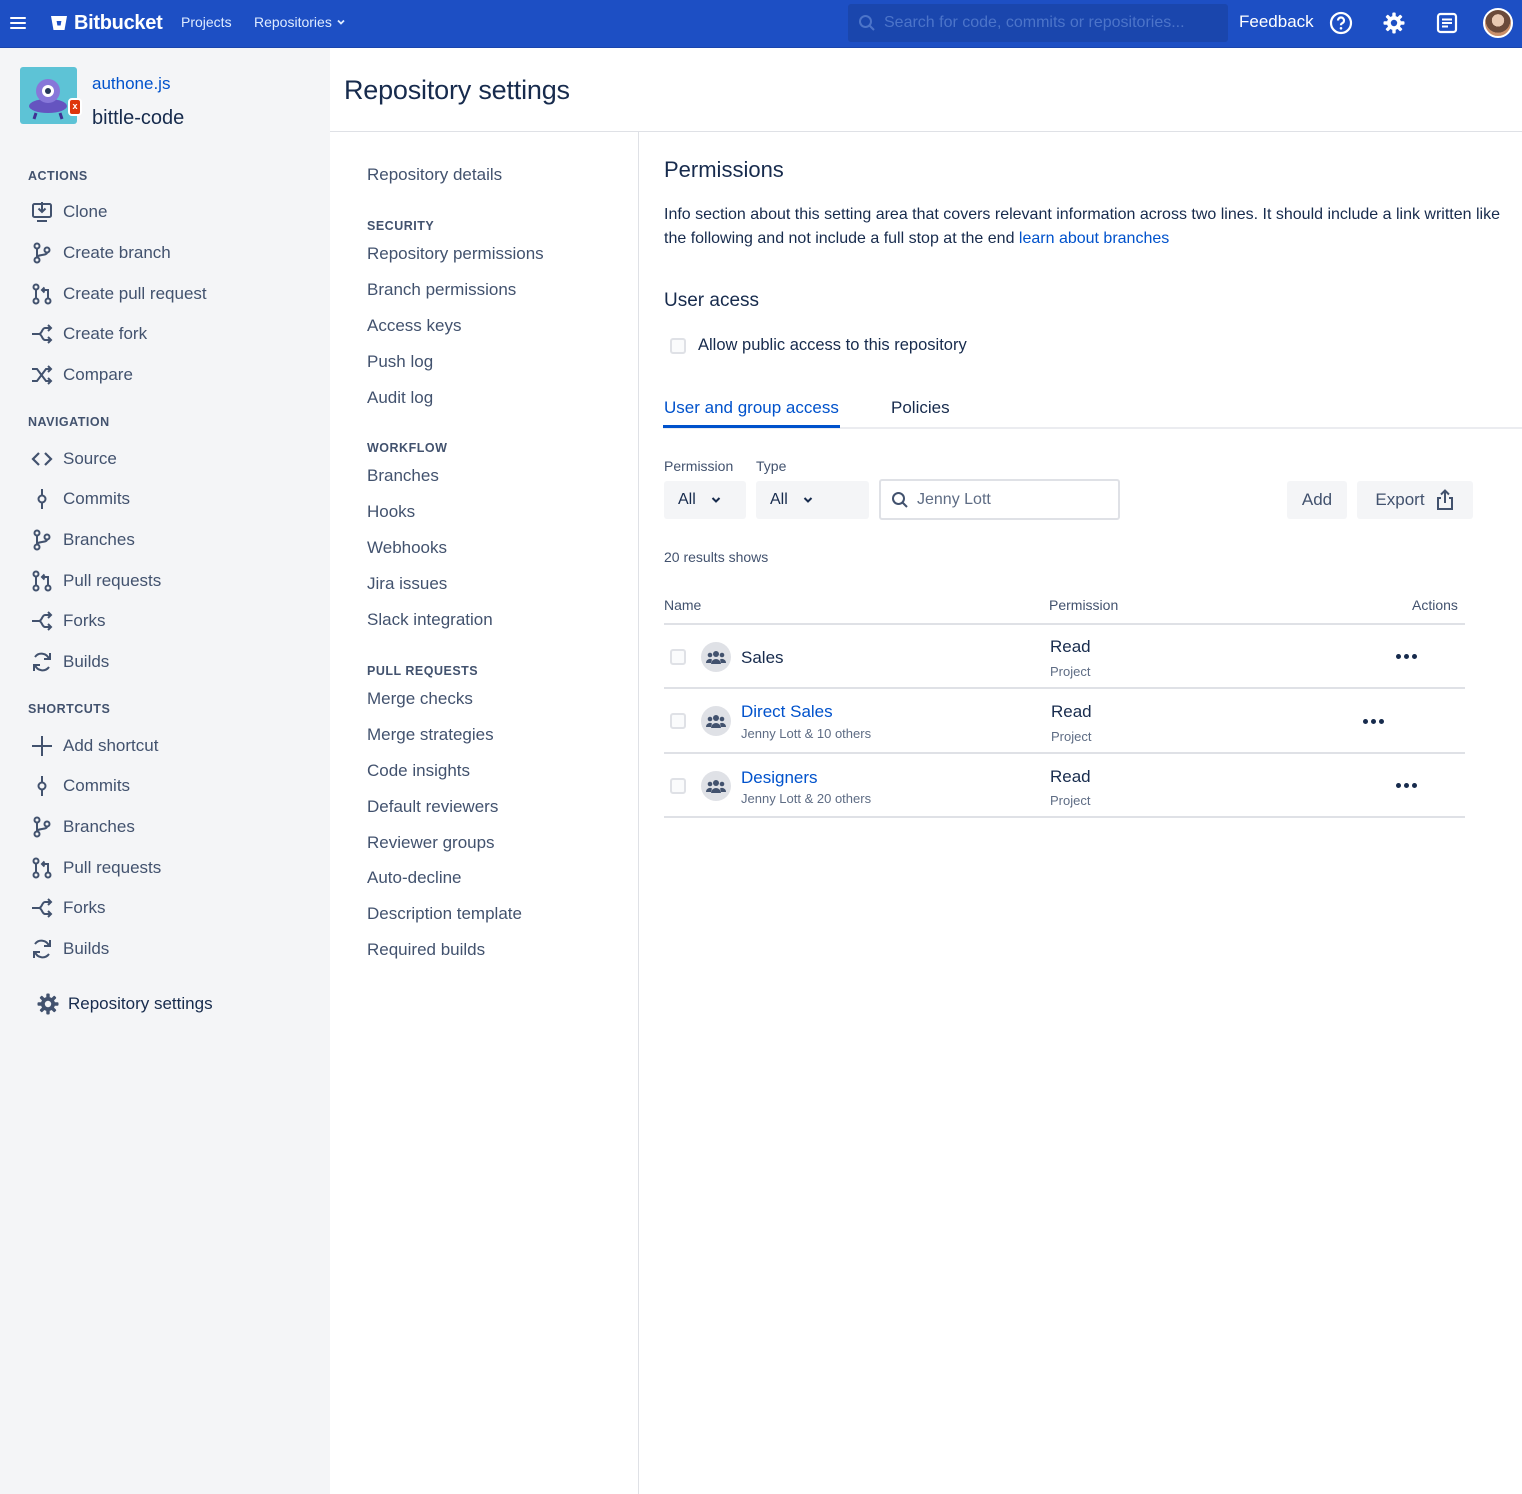  I want to click on sidebar-item-shortcut-builds: Builds, so click(69, 949).